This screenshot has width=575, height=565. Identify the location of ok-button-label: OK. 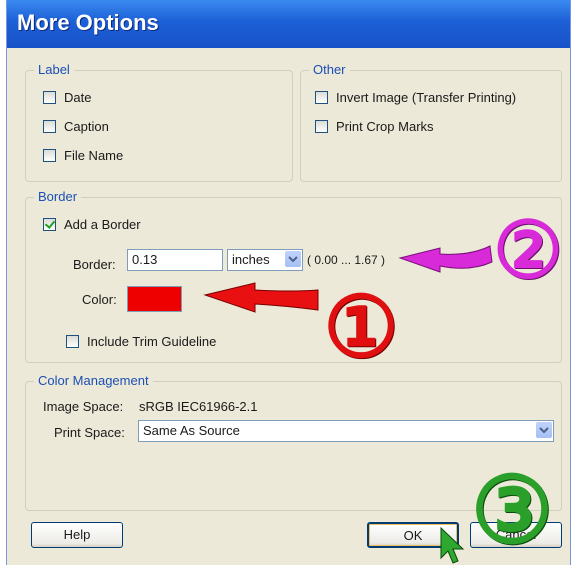
(413, 535).